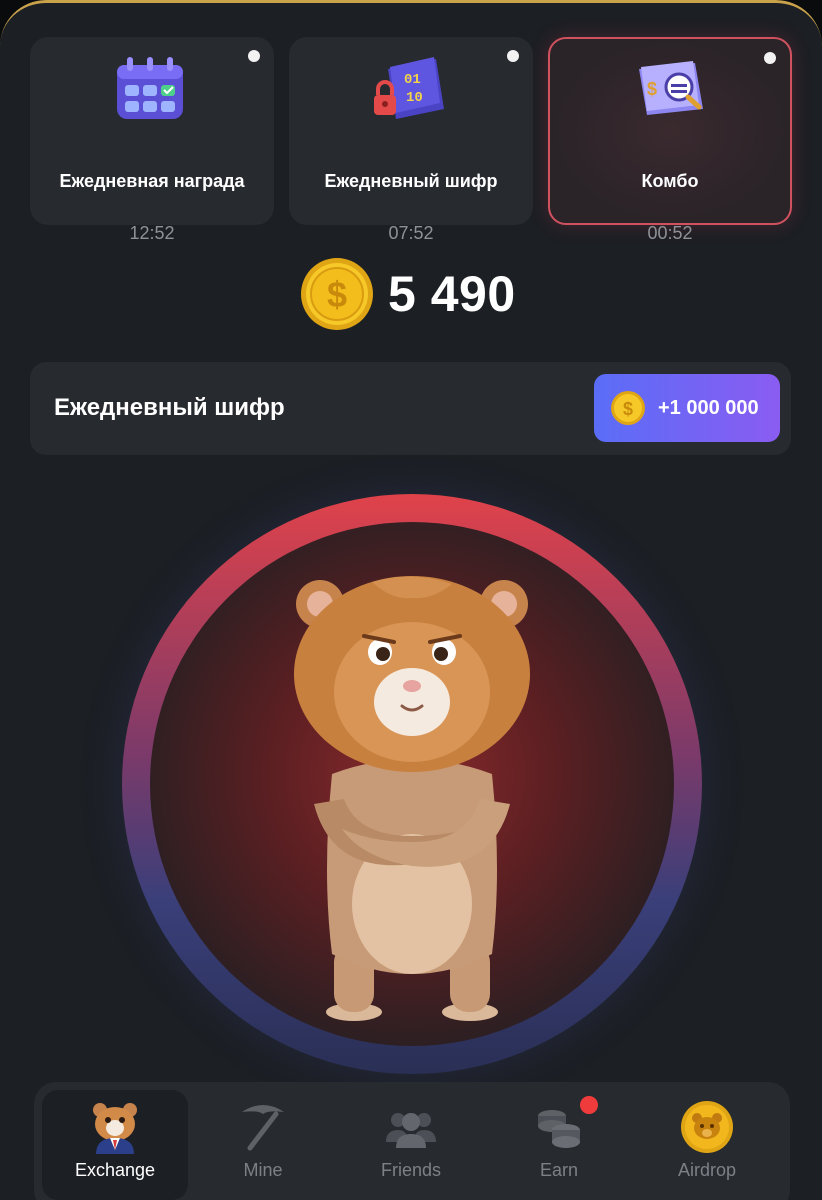 Image resolution: width=822 pixels, height=1200 pixels. I want to click on daily-reward-card: Ежедневная награда 12:52, so click(152, 140).